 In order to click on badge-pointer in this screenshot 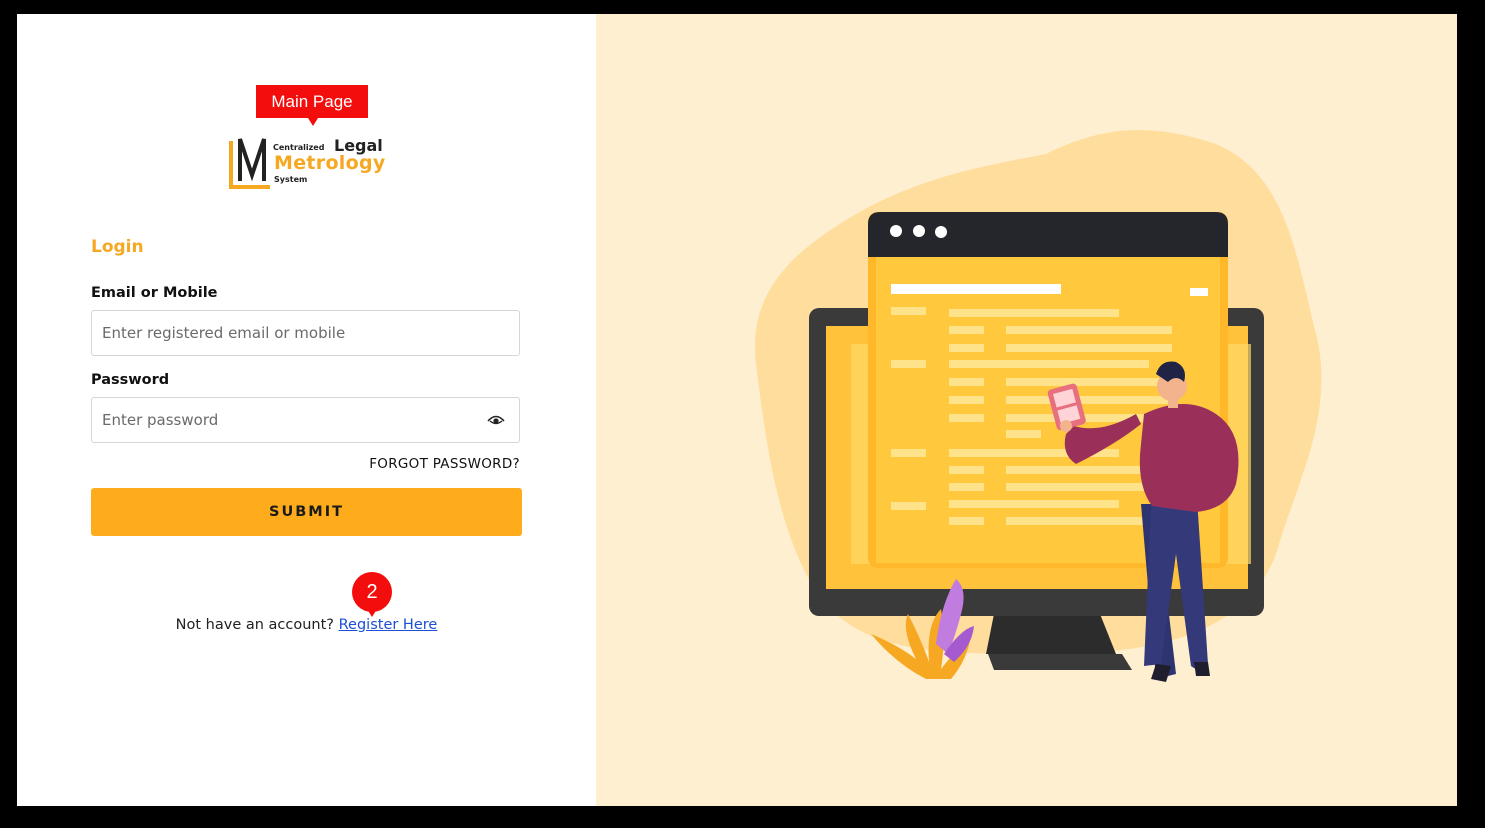, I will do `click(372, 613)`.